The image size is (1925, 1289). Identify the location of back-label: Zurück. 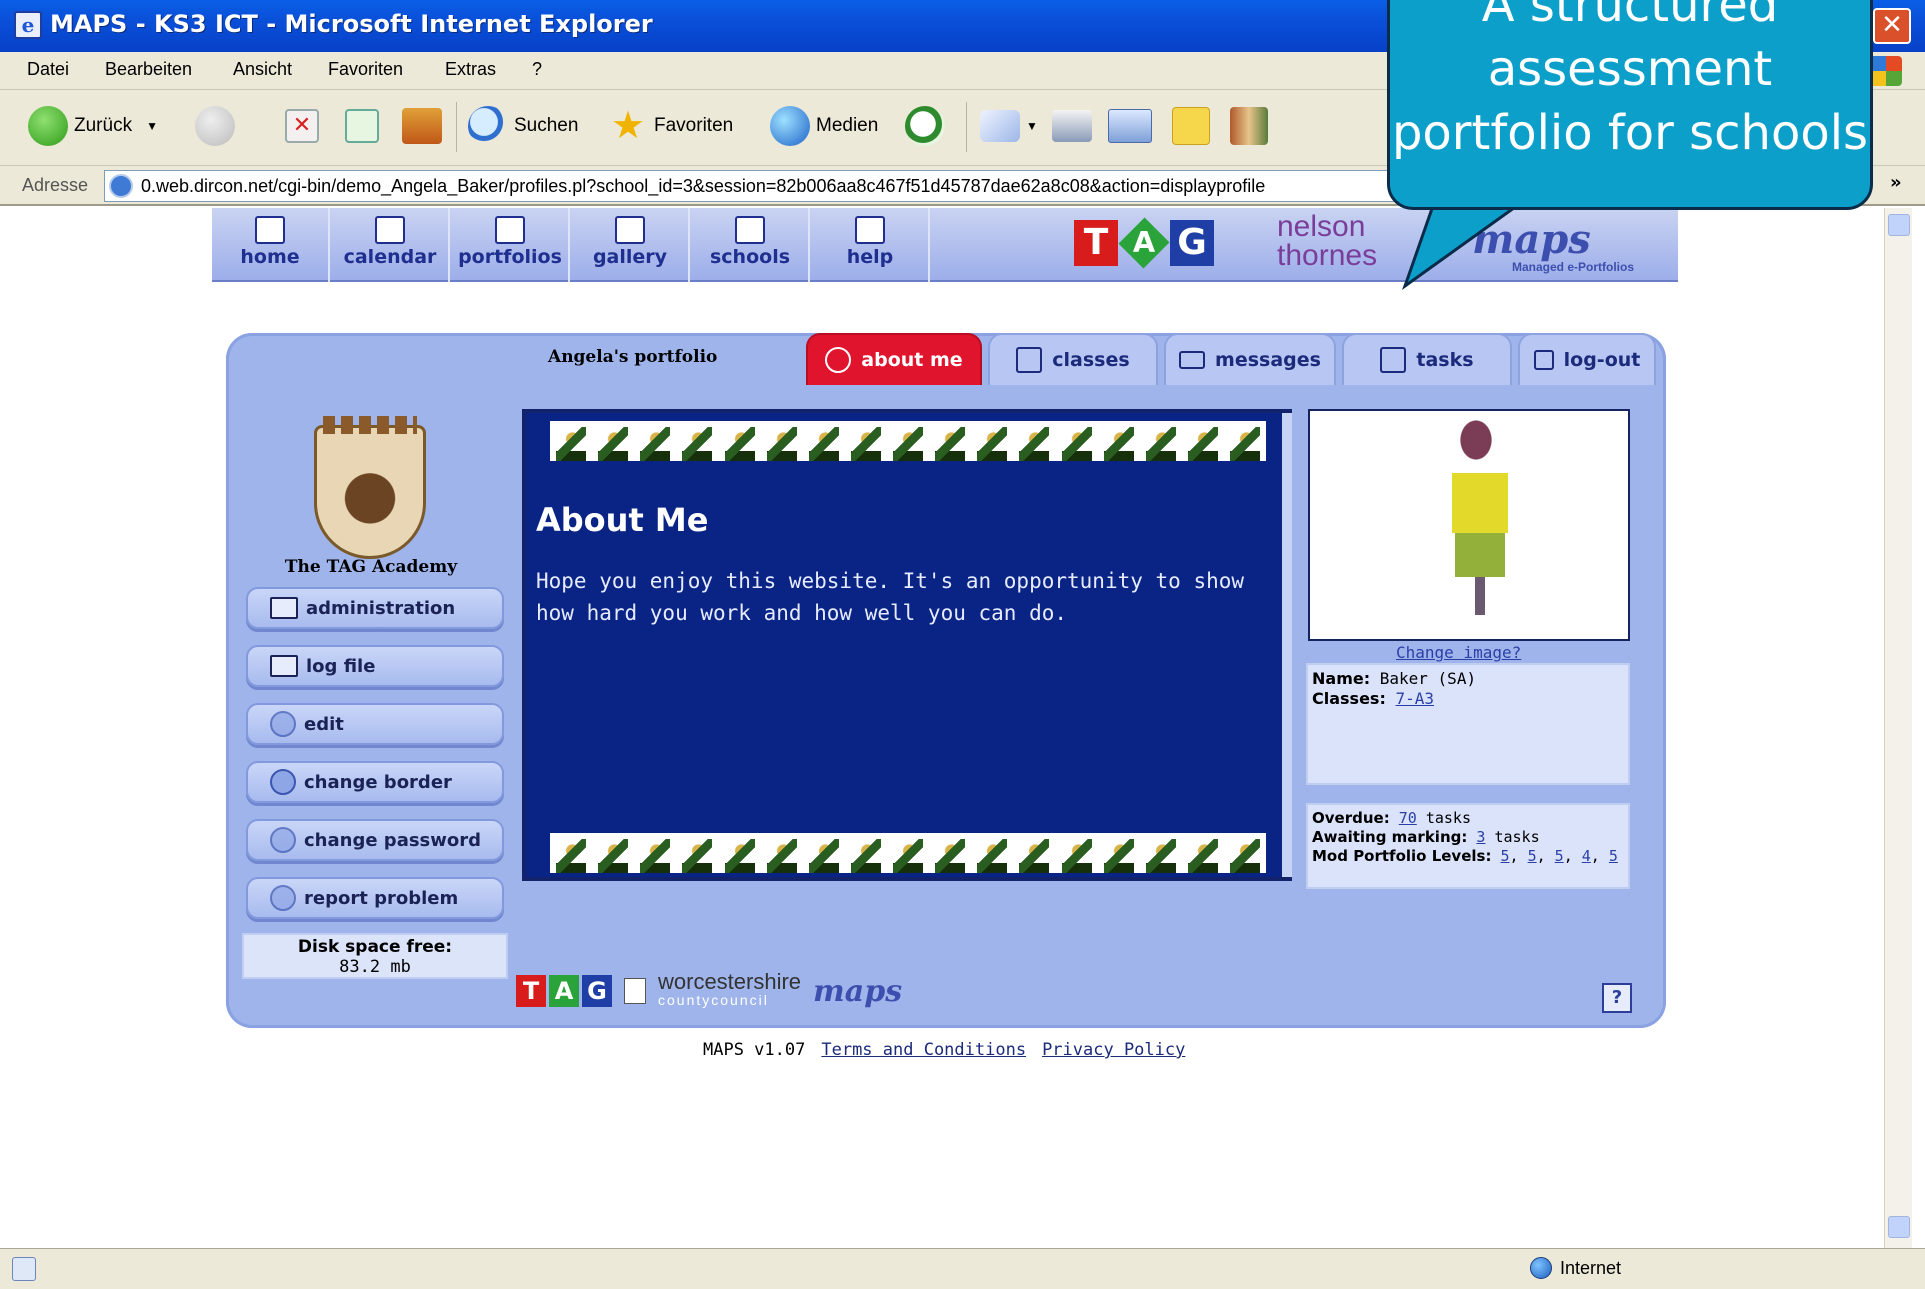
(103, 125).